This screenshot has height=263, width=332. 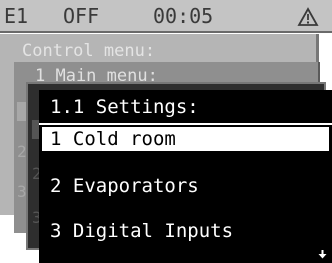 What do you see at coordinates (81, 16) in the screenshot?
I see `power-state: OFF` at bounding box center [81, 16].